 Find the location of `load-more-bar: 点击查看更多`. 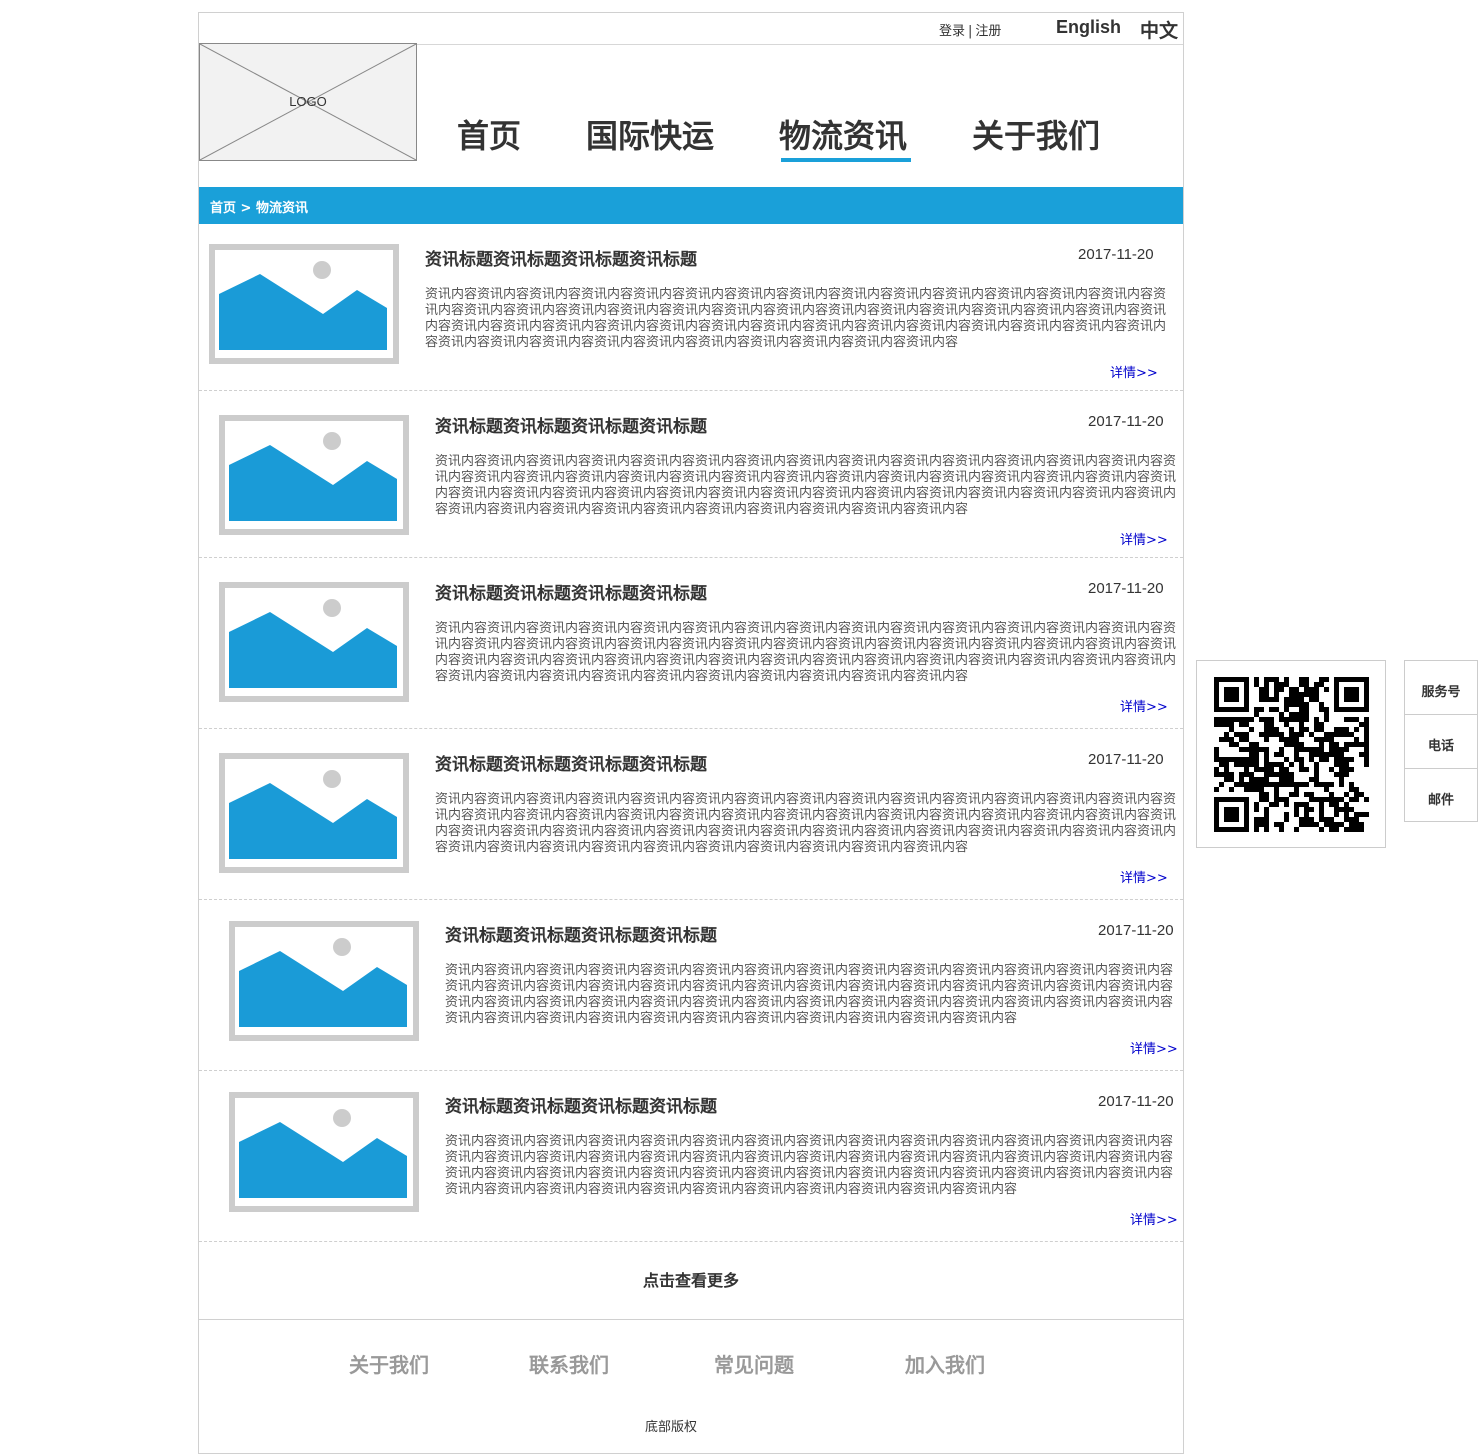

load-more-bar: 点击查看更多 is located at coordinates (691, 1279).